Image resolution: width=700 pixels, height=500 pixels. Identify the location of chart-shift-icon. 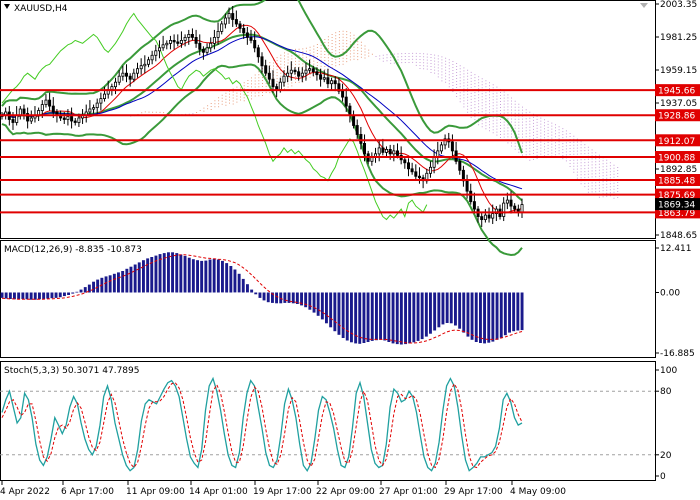
(644, 5).